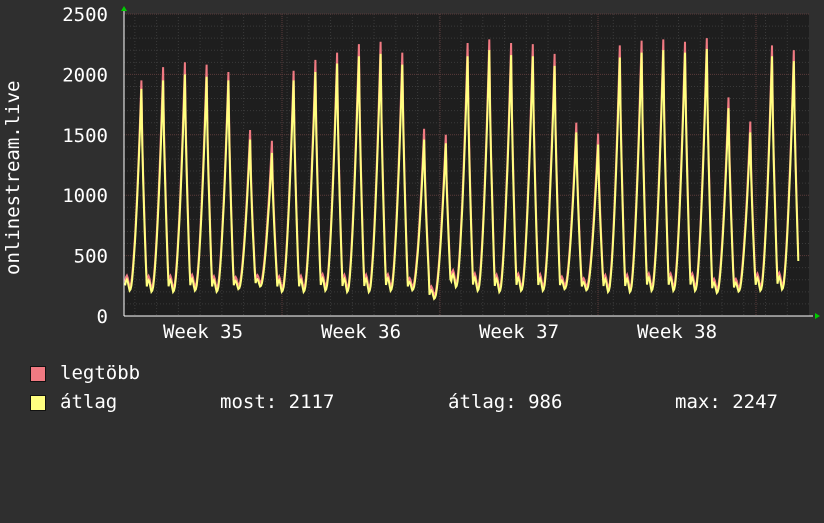  I want to click on x-tick-label: Week 35, so click(203, 332).